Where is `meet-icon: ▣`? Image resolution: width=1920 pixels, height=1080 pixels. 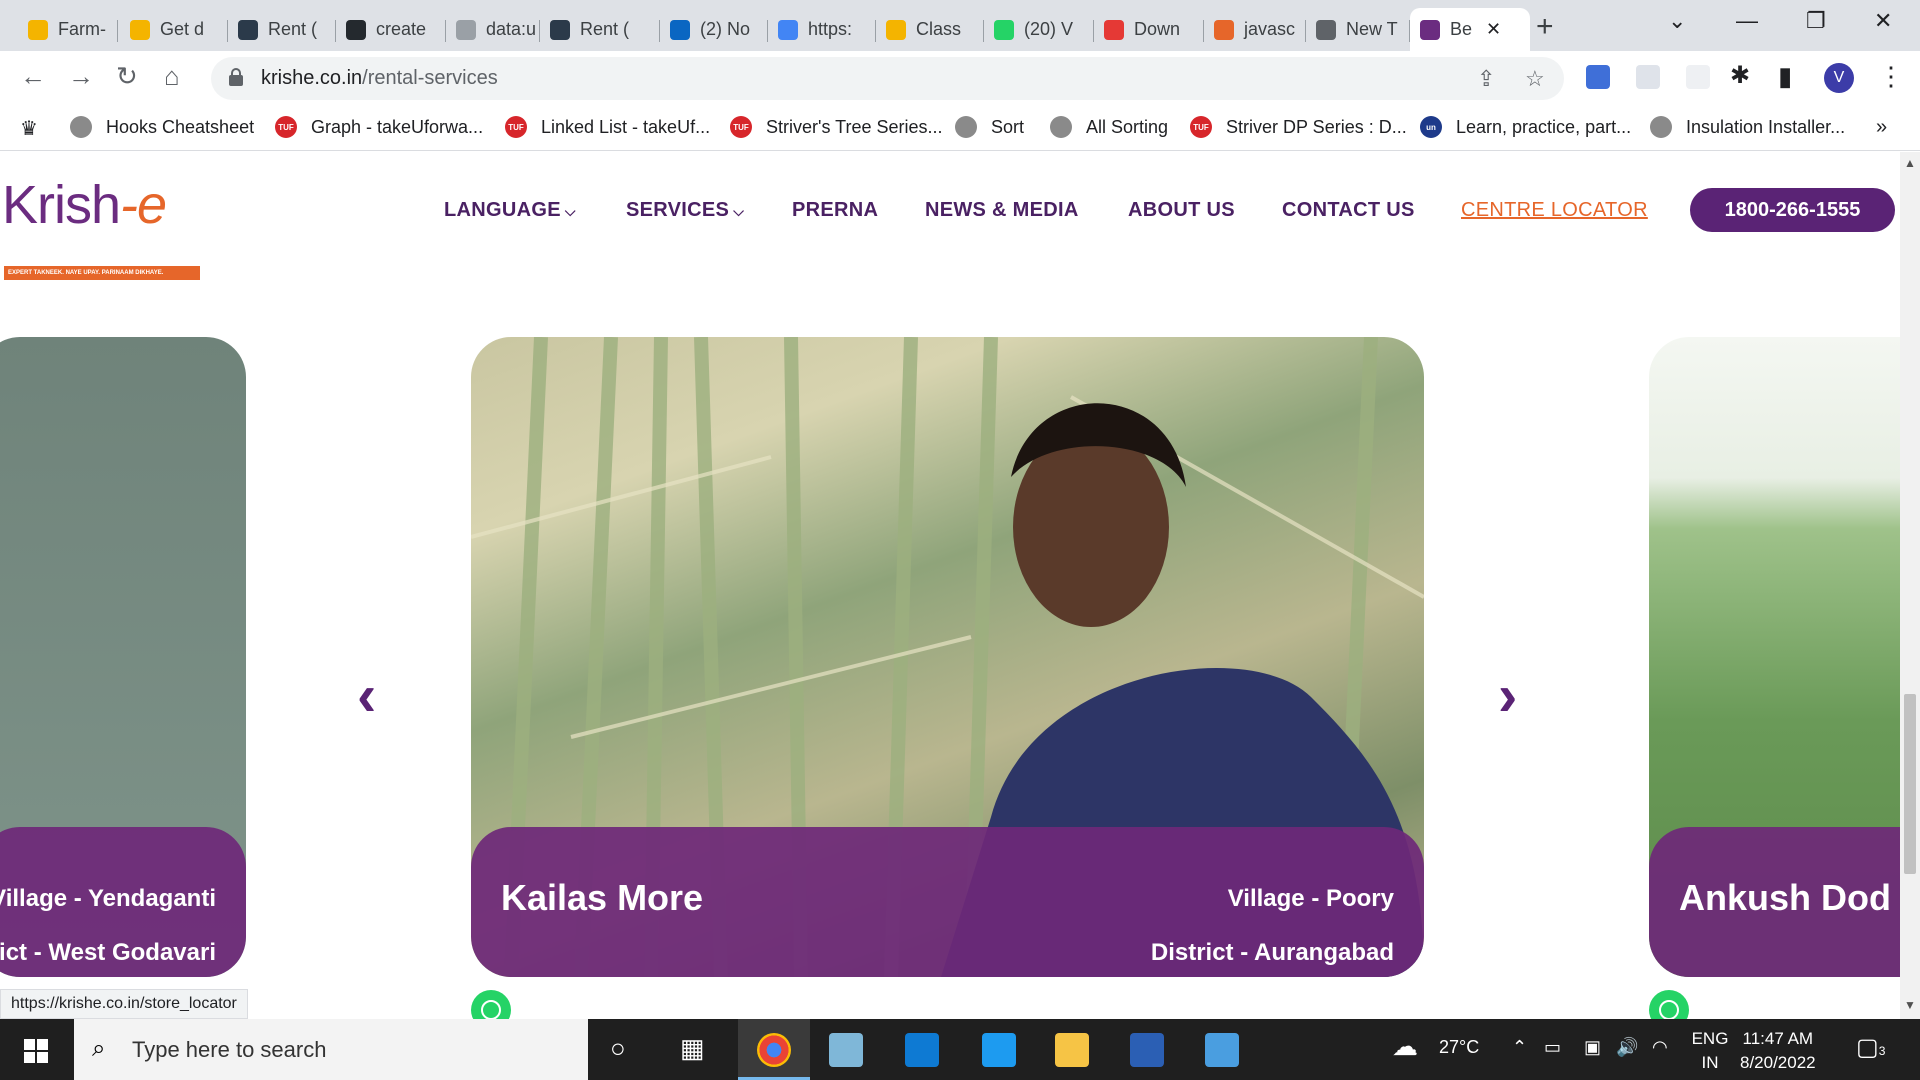
meet-icon: ▣ is located at coordinates (1592, 1047).